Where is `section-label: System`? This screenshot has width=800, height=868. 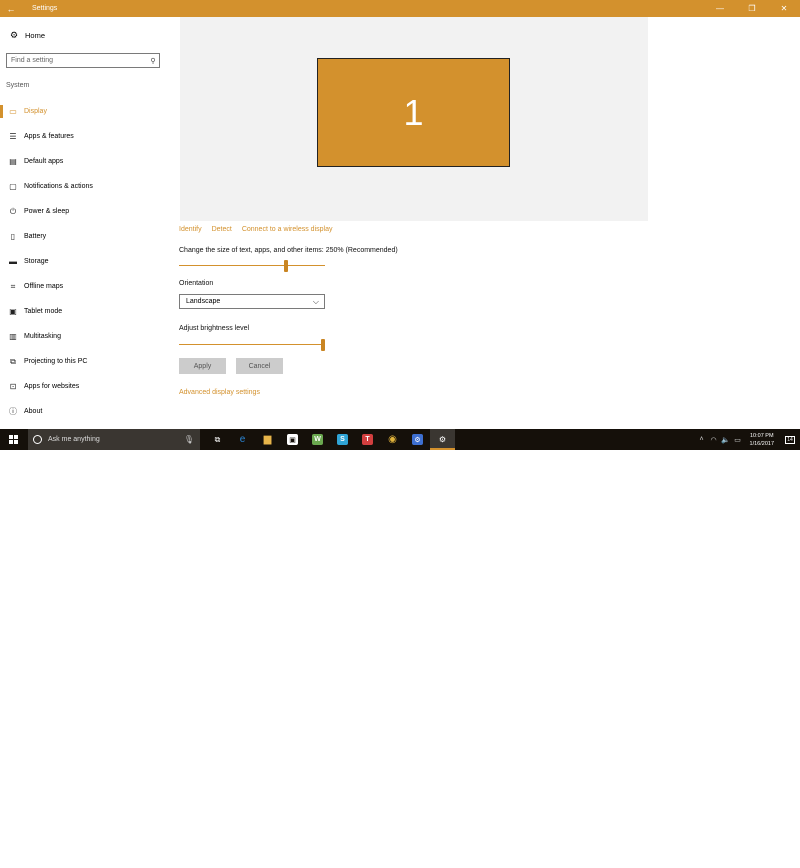 section-label: System is located at coordinates (18, 85).